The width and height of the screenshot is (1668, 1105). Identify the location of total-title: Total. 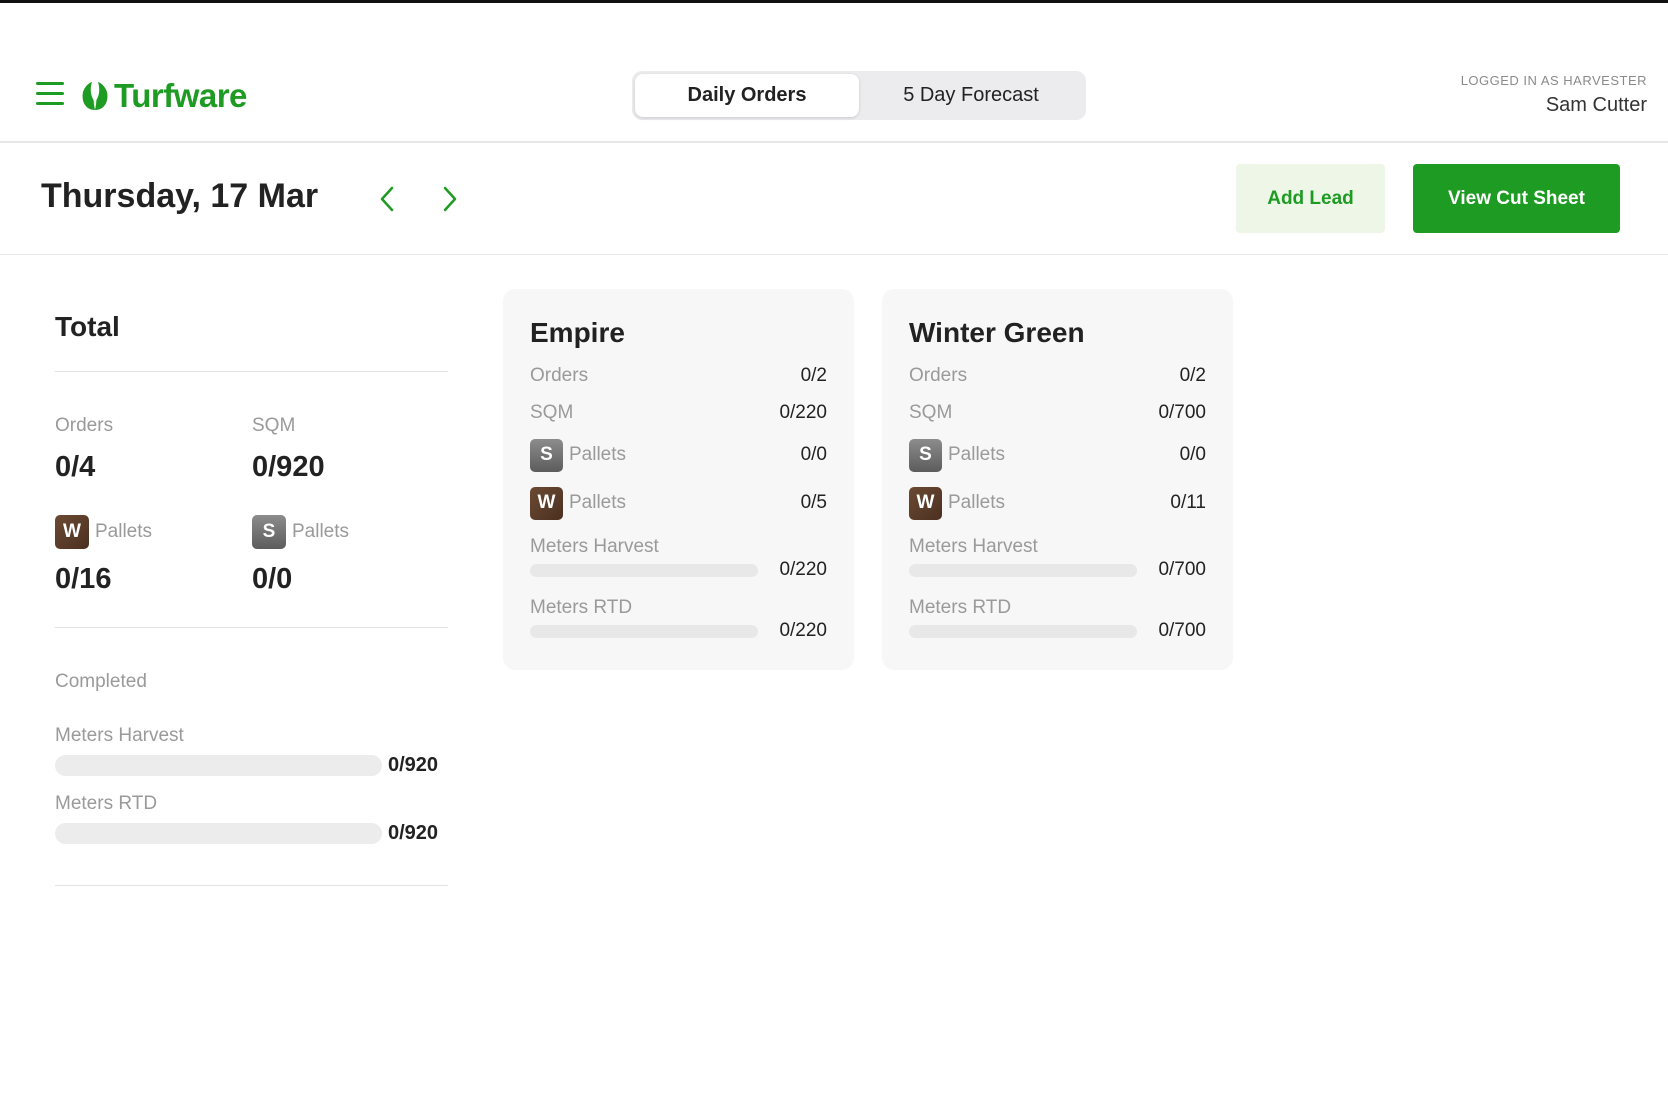
(87, 326).